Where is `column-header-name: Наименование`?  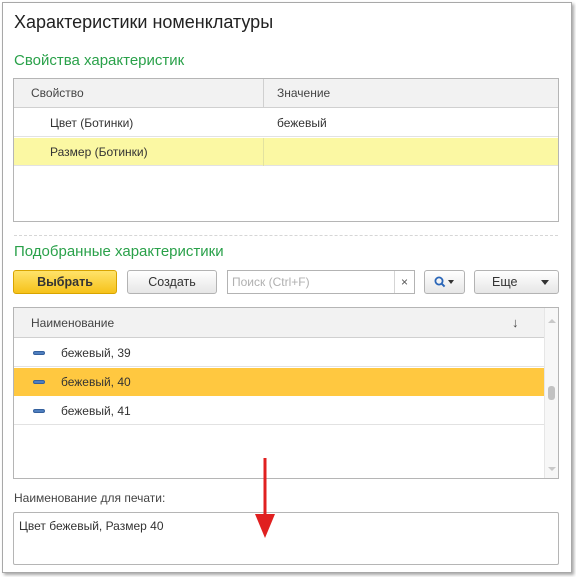
column-header-name: Наименование is located at coordinates (72, 323).